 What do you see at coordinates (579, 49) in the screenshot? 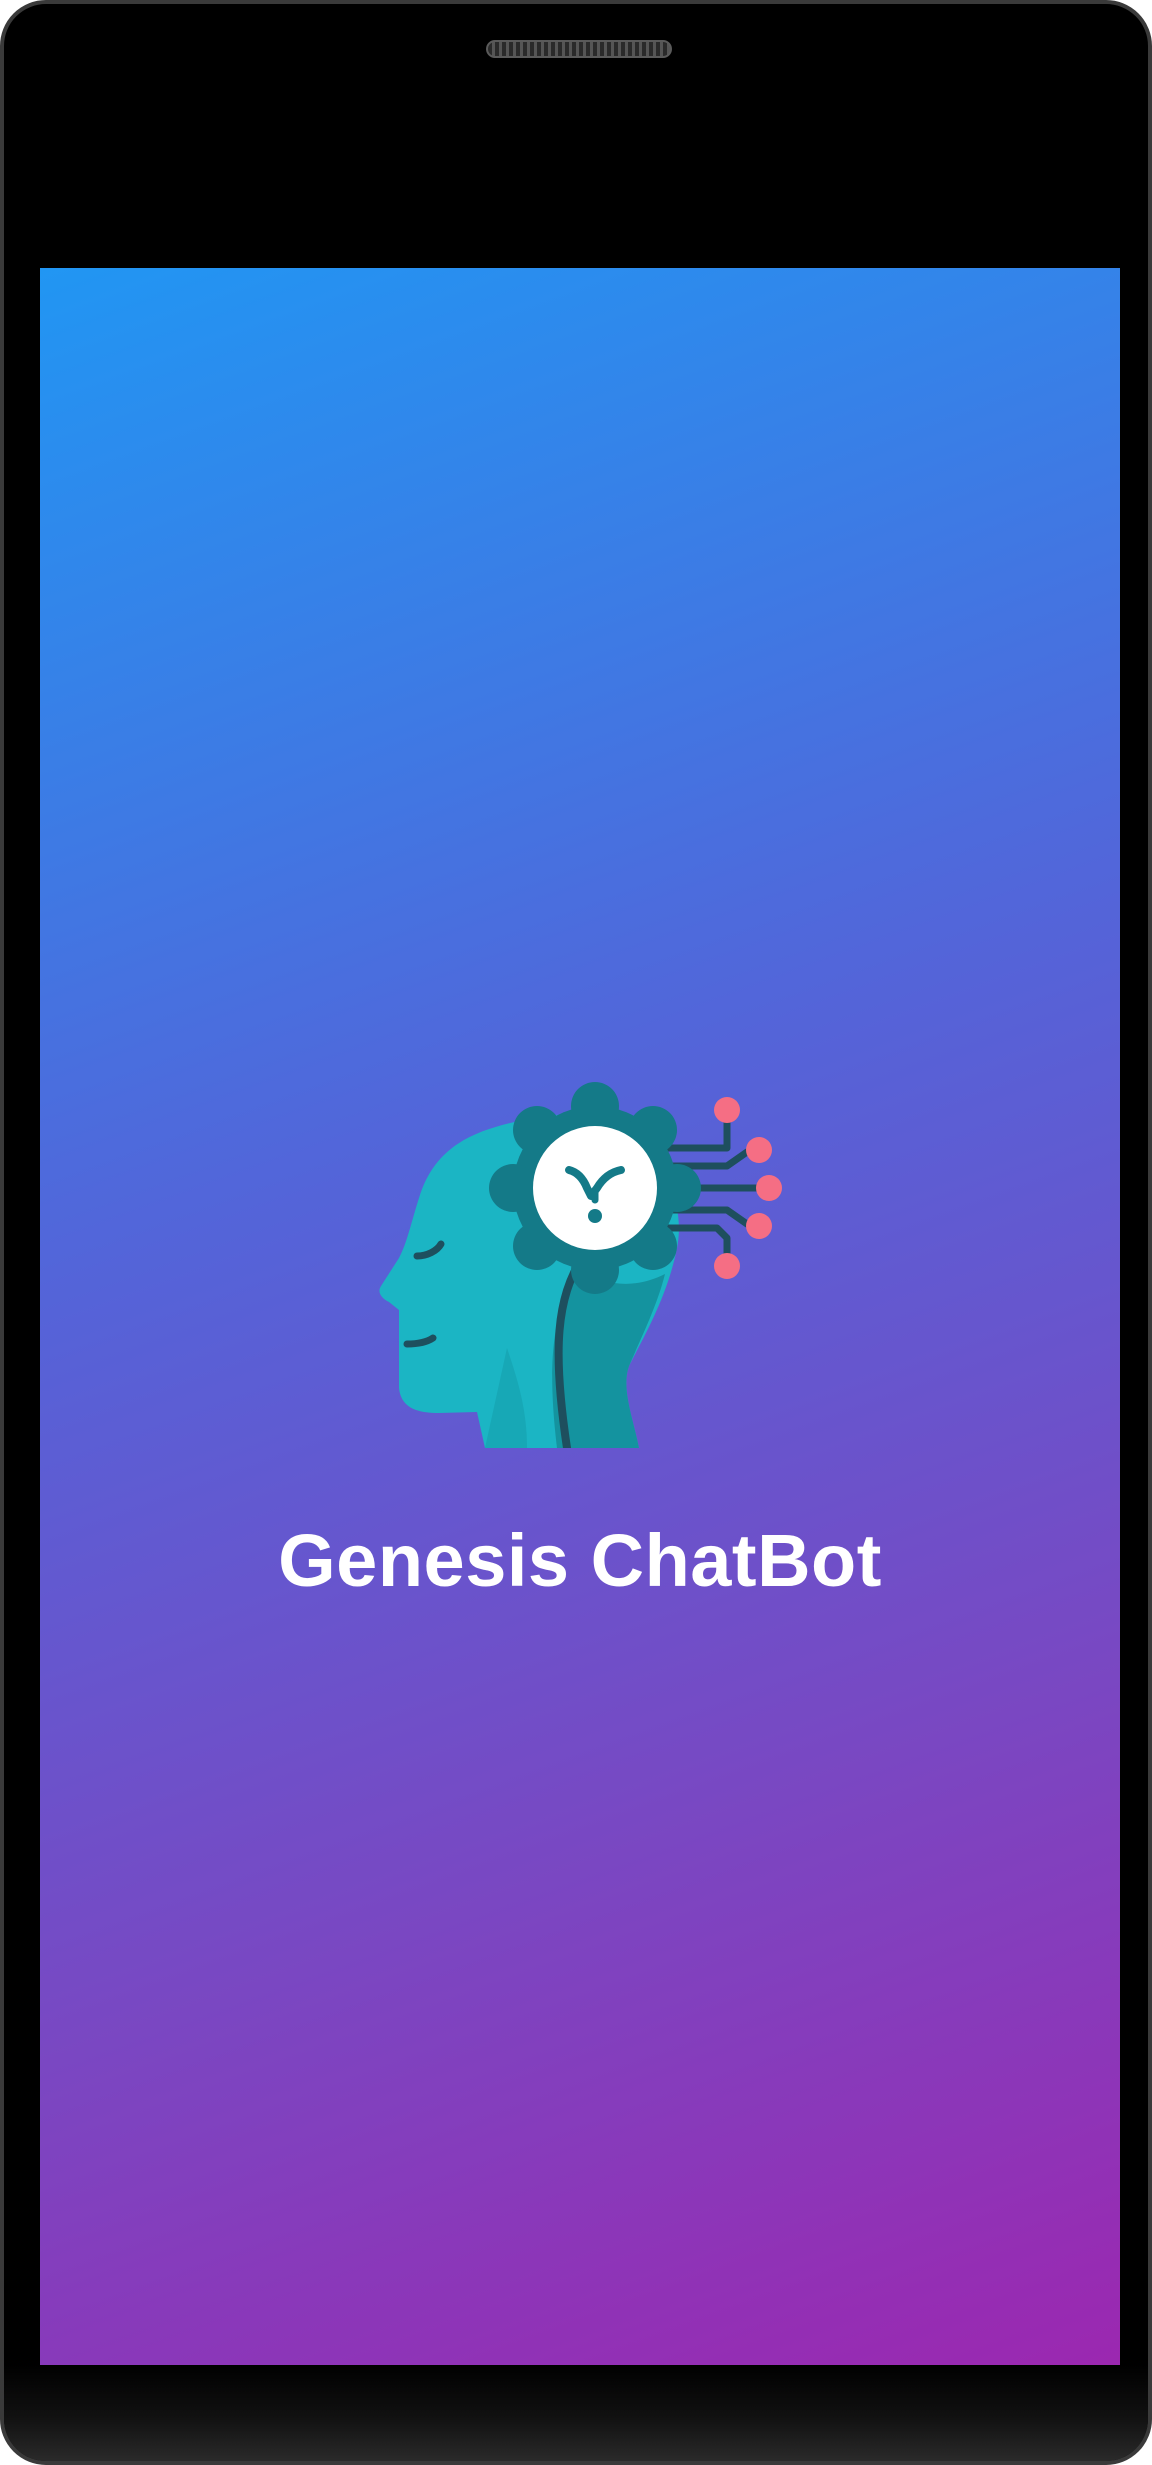
I see `earpiece-speaker` at bounding box center [579, 49].